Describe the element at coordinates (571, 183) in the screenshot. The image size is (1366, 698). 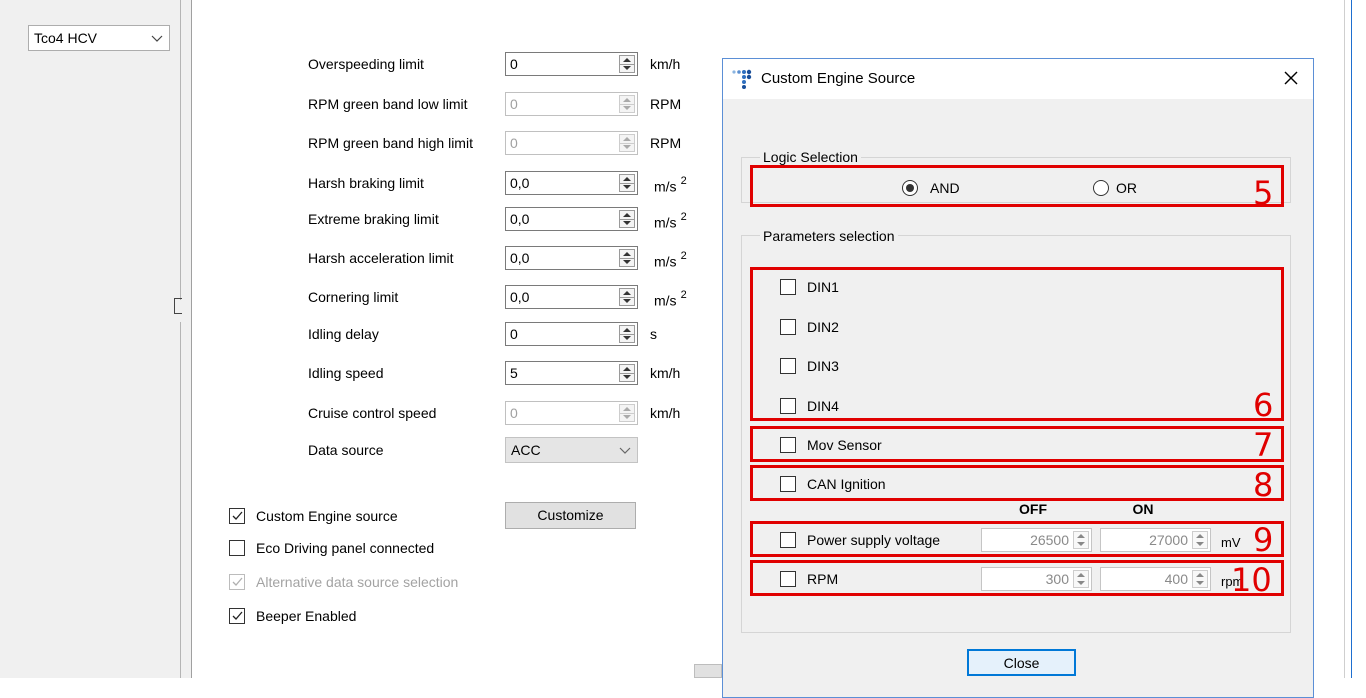
I see `harsh-braking-limit-spinner: 0,0` at that location.